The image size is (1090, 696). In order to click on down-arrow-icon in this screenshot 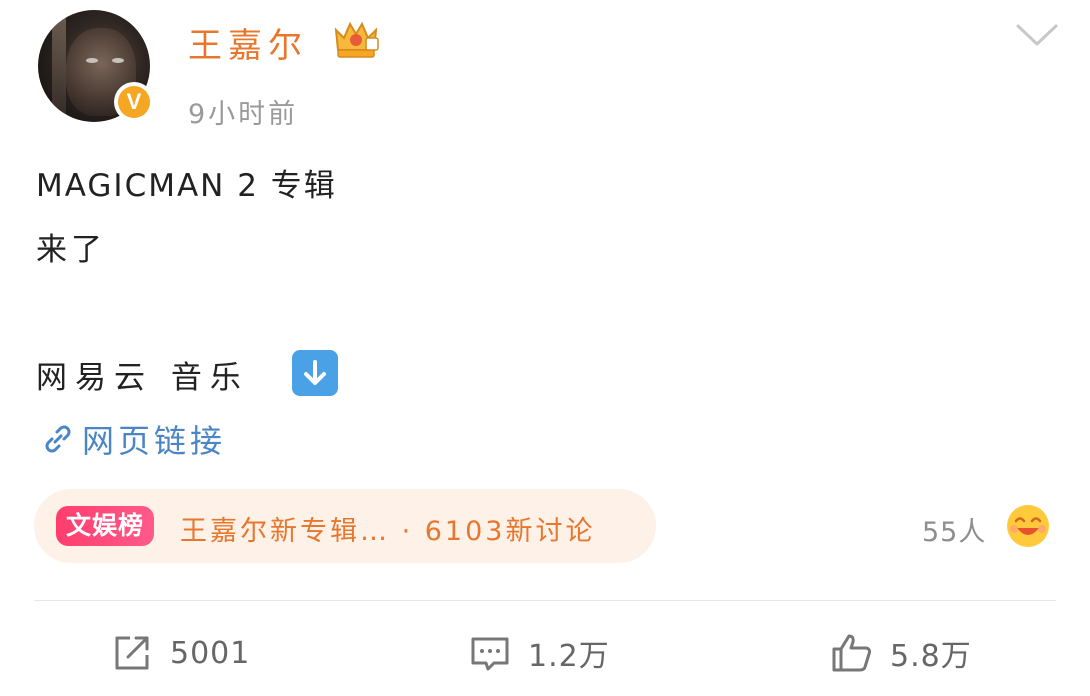, I will do `click(315, 373)`.